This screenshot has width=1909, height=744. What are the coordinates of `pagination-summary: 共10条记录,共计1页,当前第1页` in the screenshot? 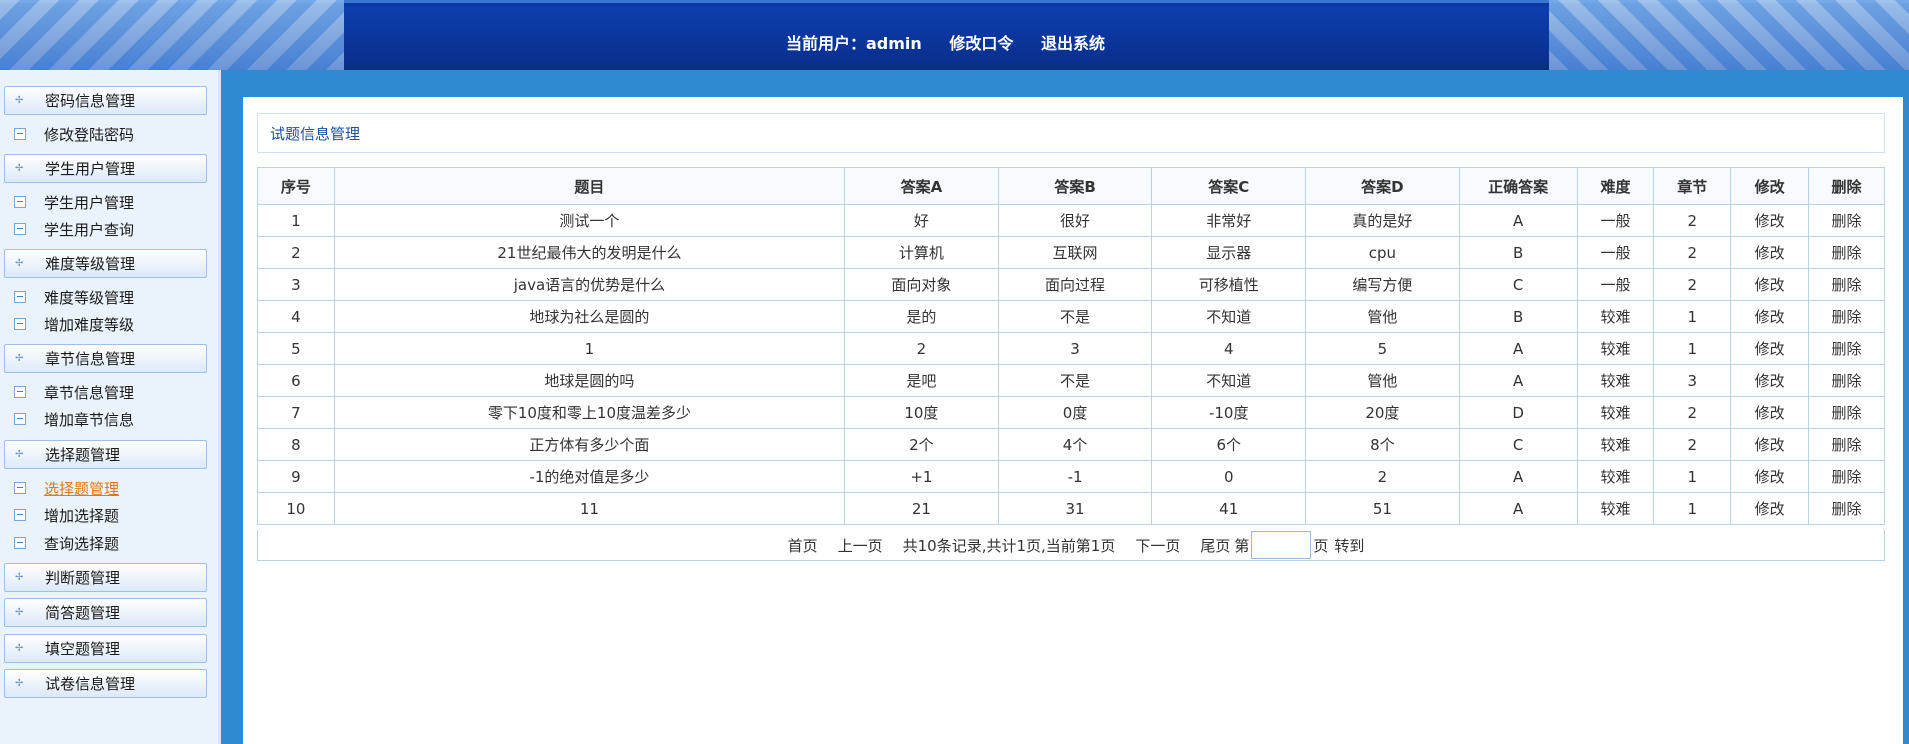 It's located at (1009, 545).